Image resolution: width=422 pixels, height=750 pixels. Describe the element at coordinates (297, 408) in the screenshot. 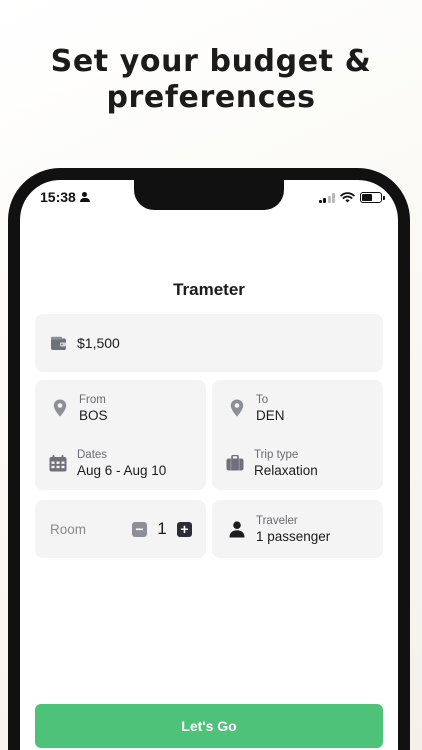

I see `to-field: To DEN` at that location.